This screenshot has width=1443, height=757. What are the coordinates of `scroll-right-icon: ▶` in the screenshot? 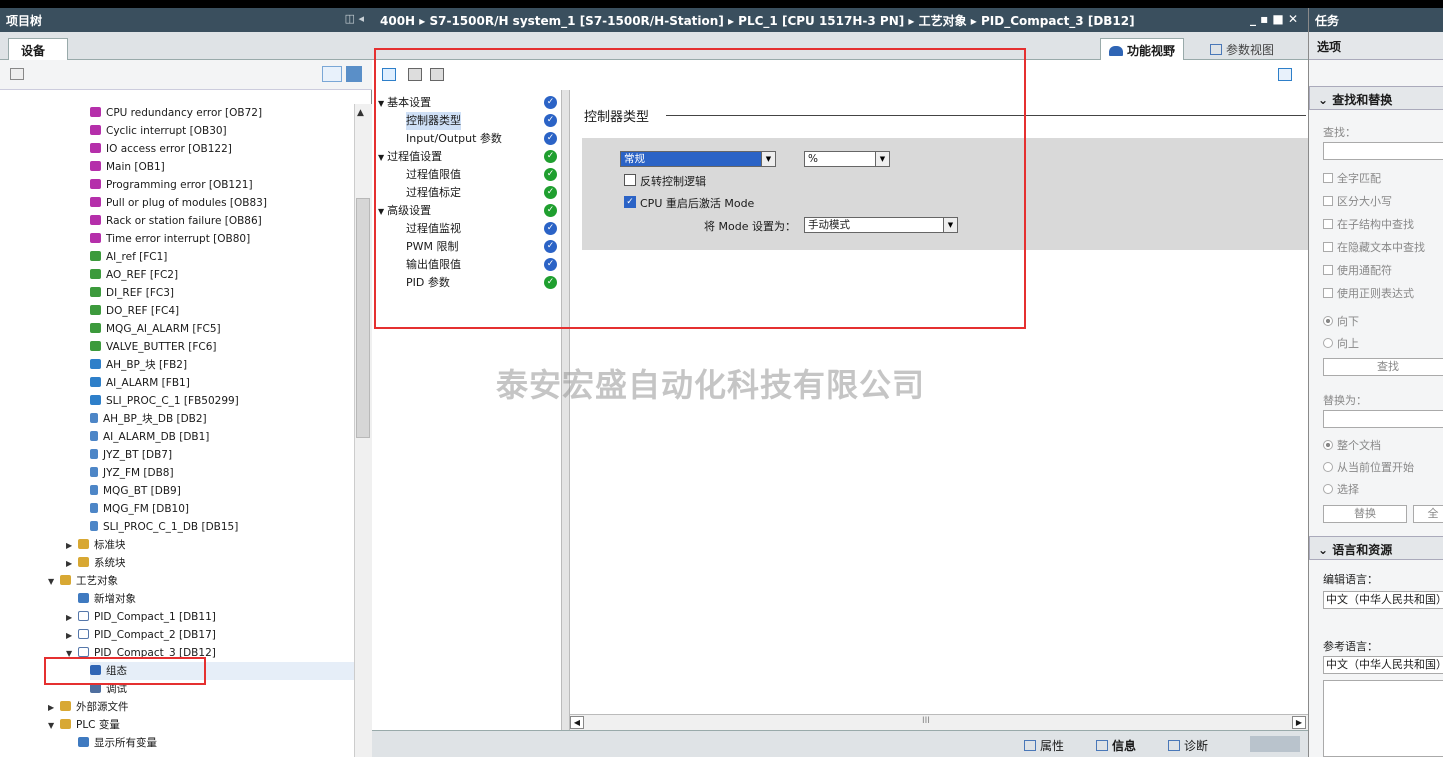 It's located at (1299, 722).